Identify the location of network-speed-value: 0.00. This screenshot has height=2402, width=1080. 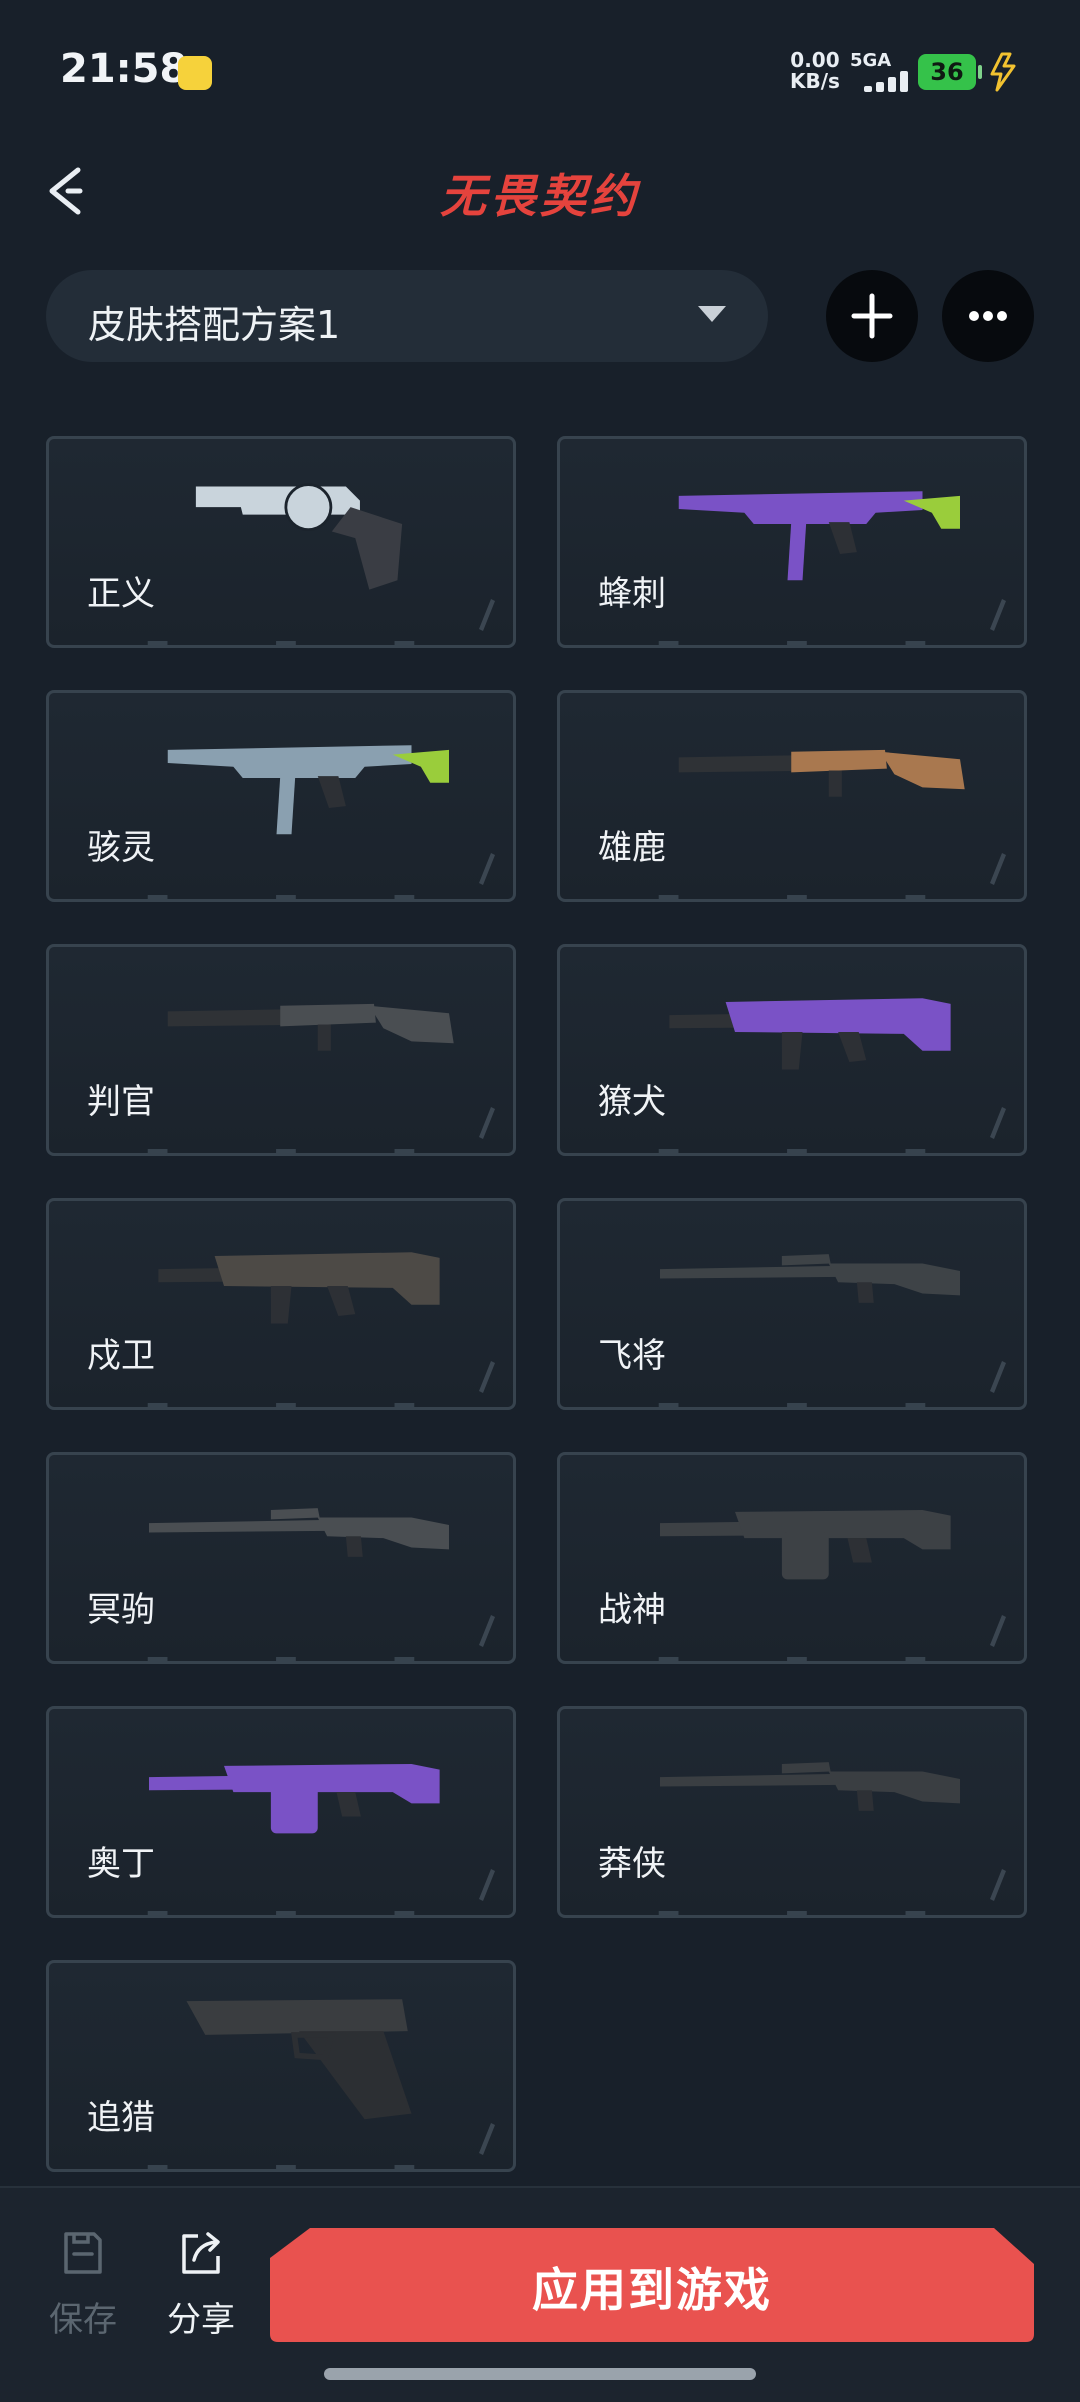
(815, 60).